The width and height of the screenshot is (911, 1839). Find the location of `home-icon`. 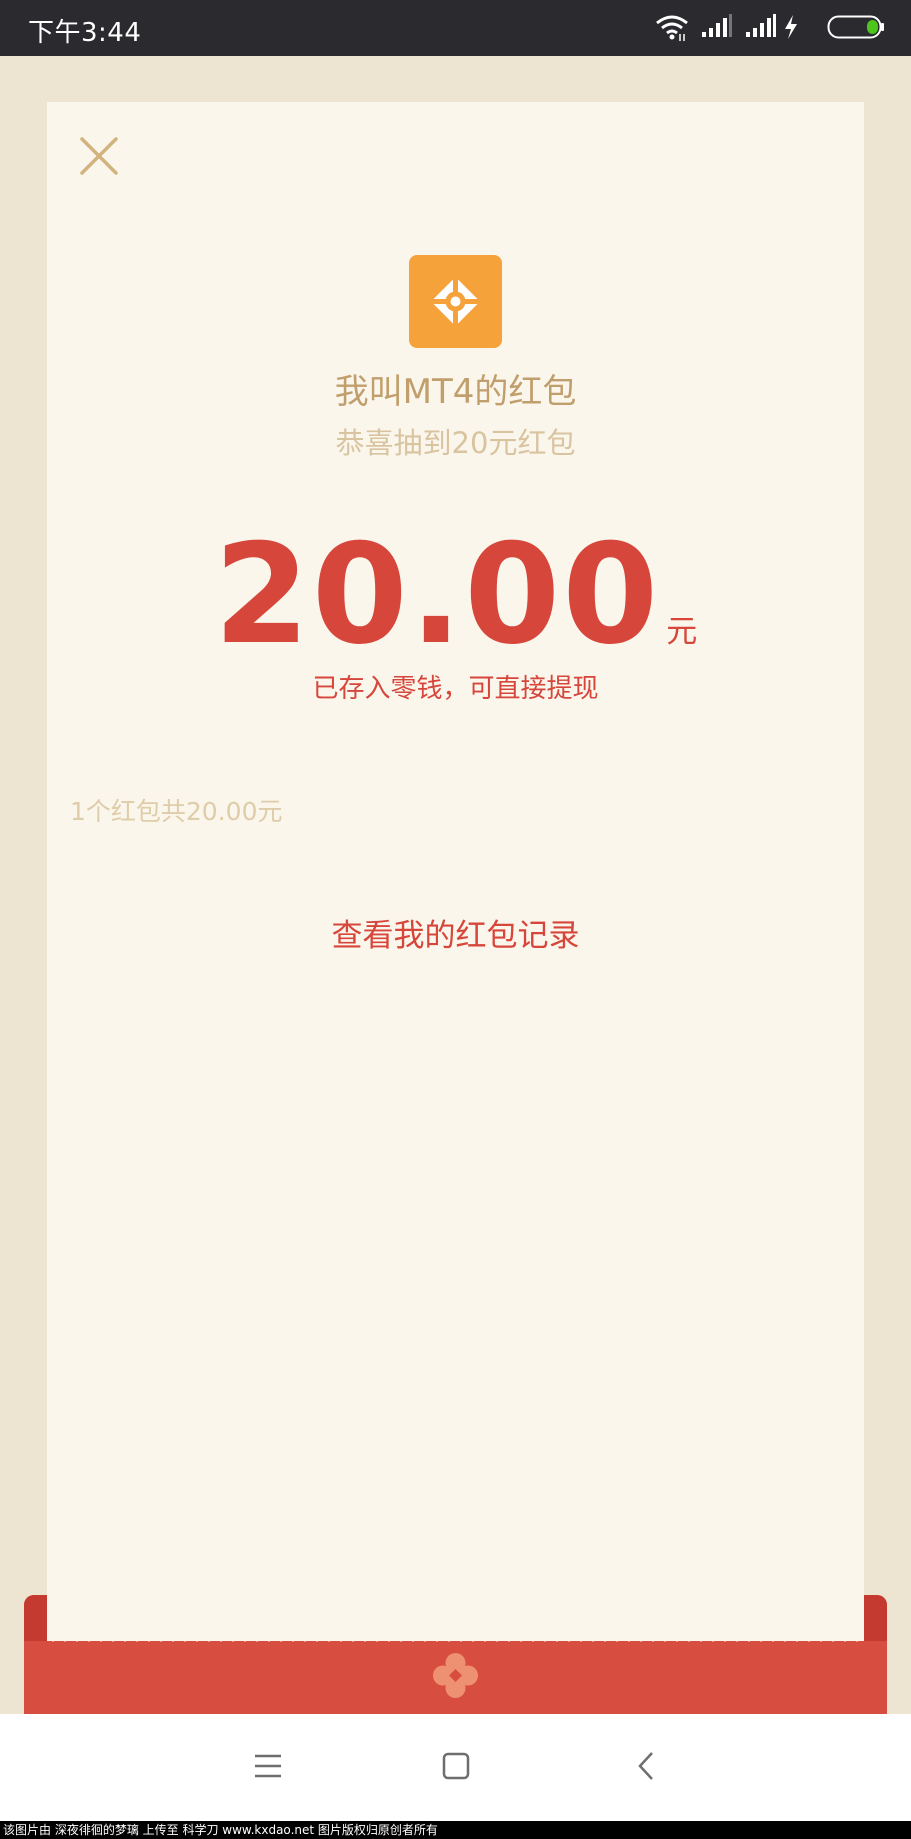

home-icon is located at coordinates (456, 1766).